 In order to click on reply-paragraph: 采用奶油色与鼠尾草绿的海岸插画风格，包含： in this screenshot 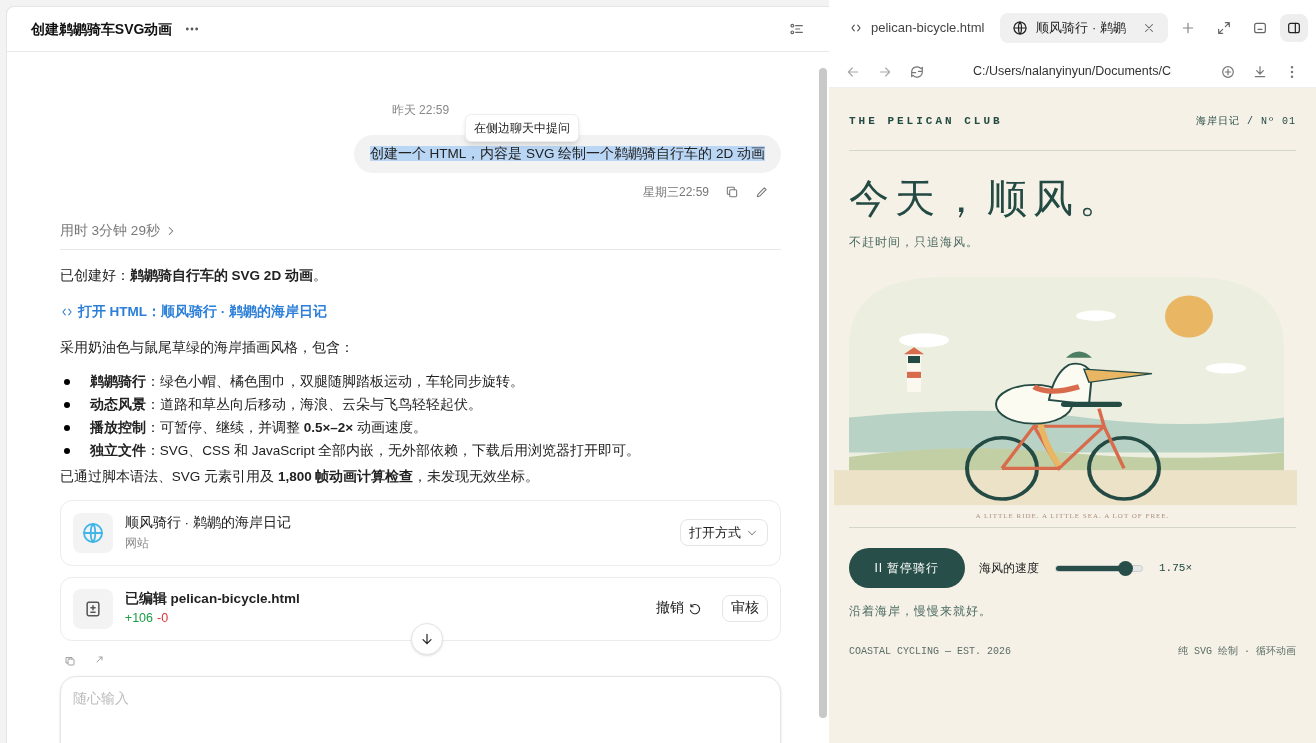, I will do `click(207, 347)`.